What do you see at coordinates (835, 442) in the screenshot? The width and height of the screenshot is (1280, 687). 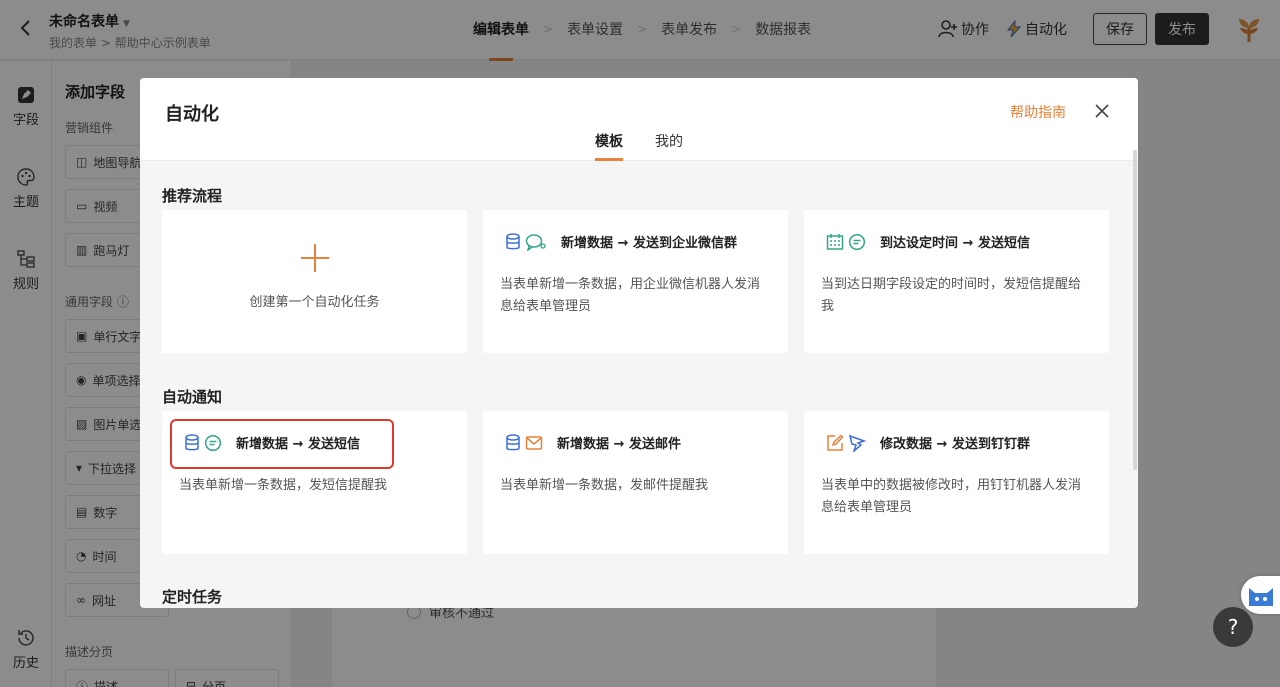 I see `edit-icon` at bounding box center [835, 442].